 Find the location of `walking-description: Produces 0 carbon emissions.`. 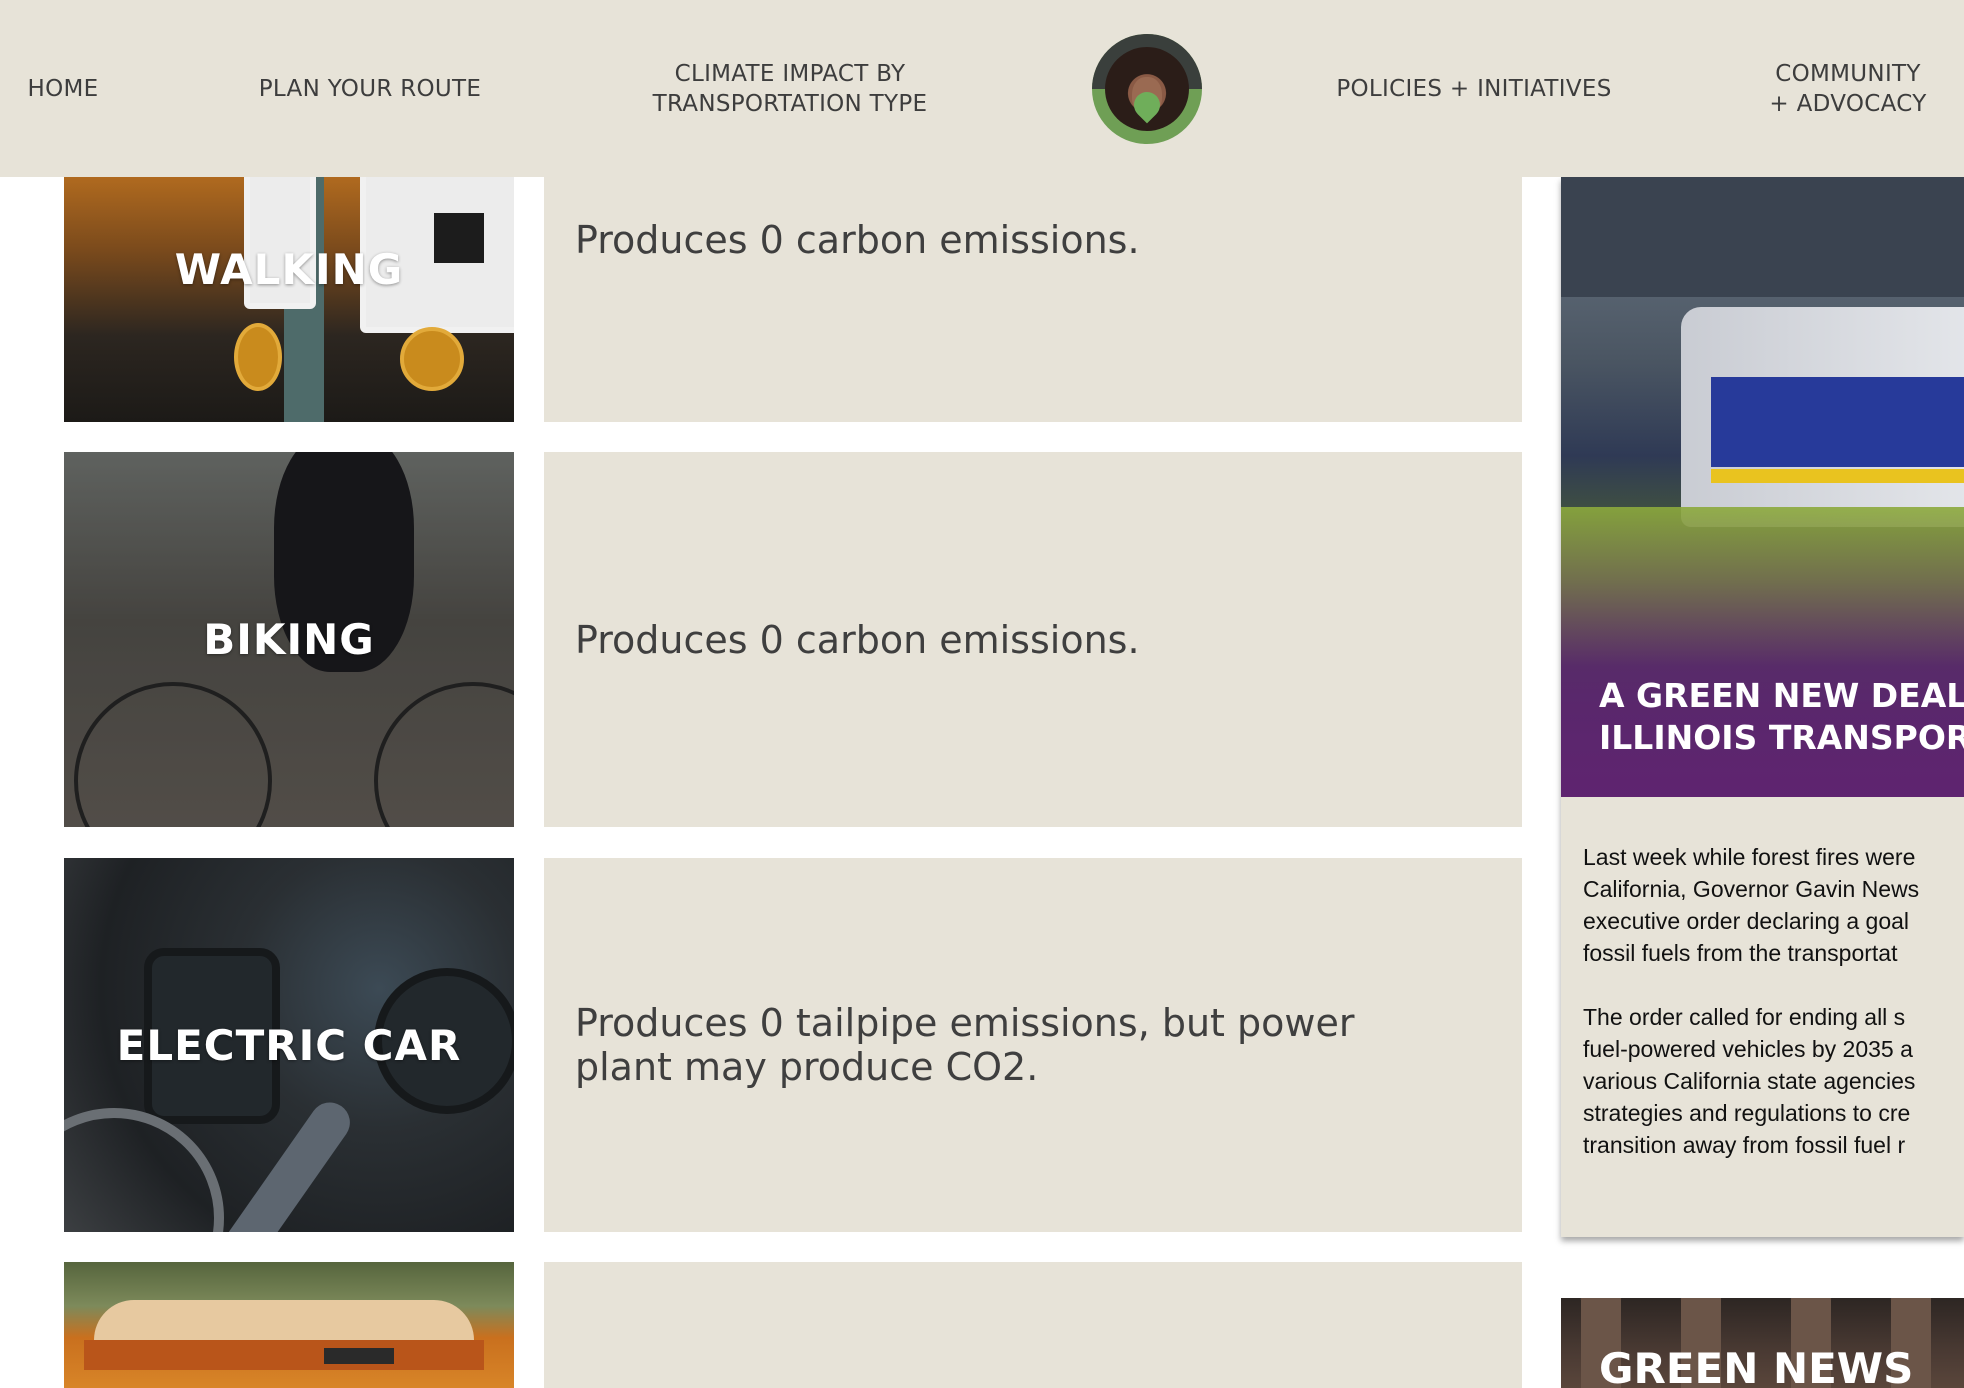

walking-description: Produces 0 carbon emissions. is located at coordinates (857, 239).